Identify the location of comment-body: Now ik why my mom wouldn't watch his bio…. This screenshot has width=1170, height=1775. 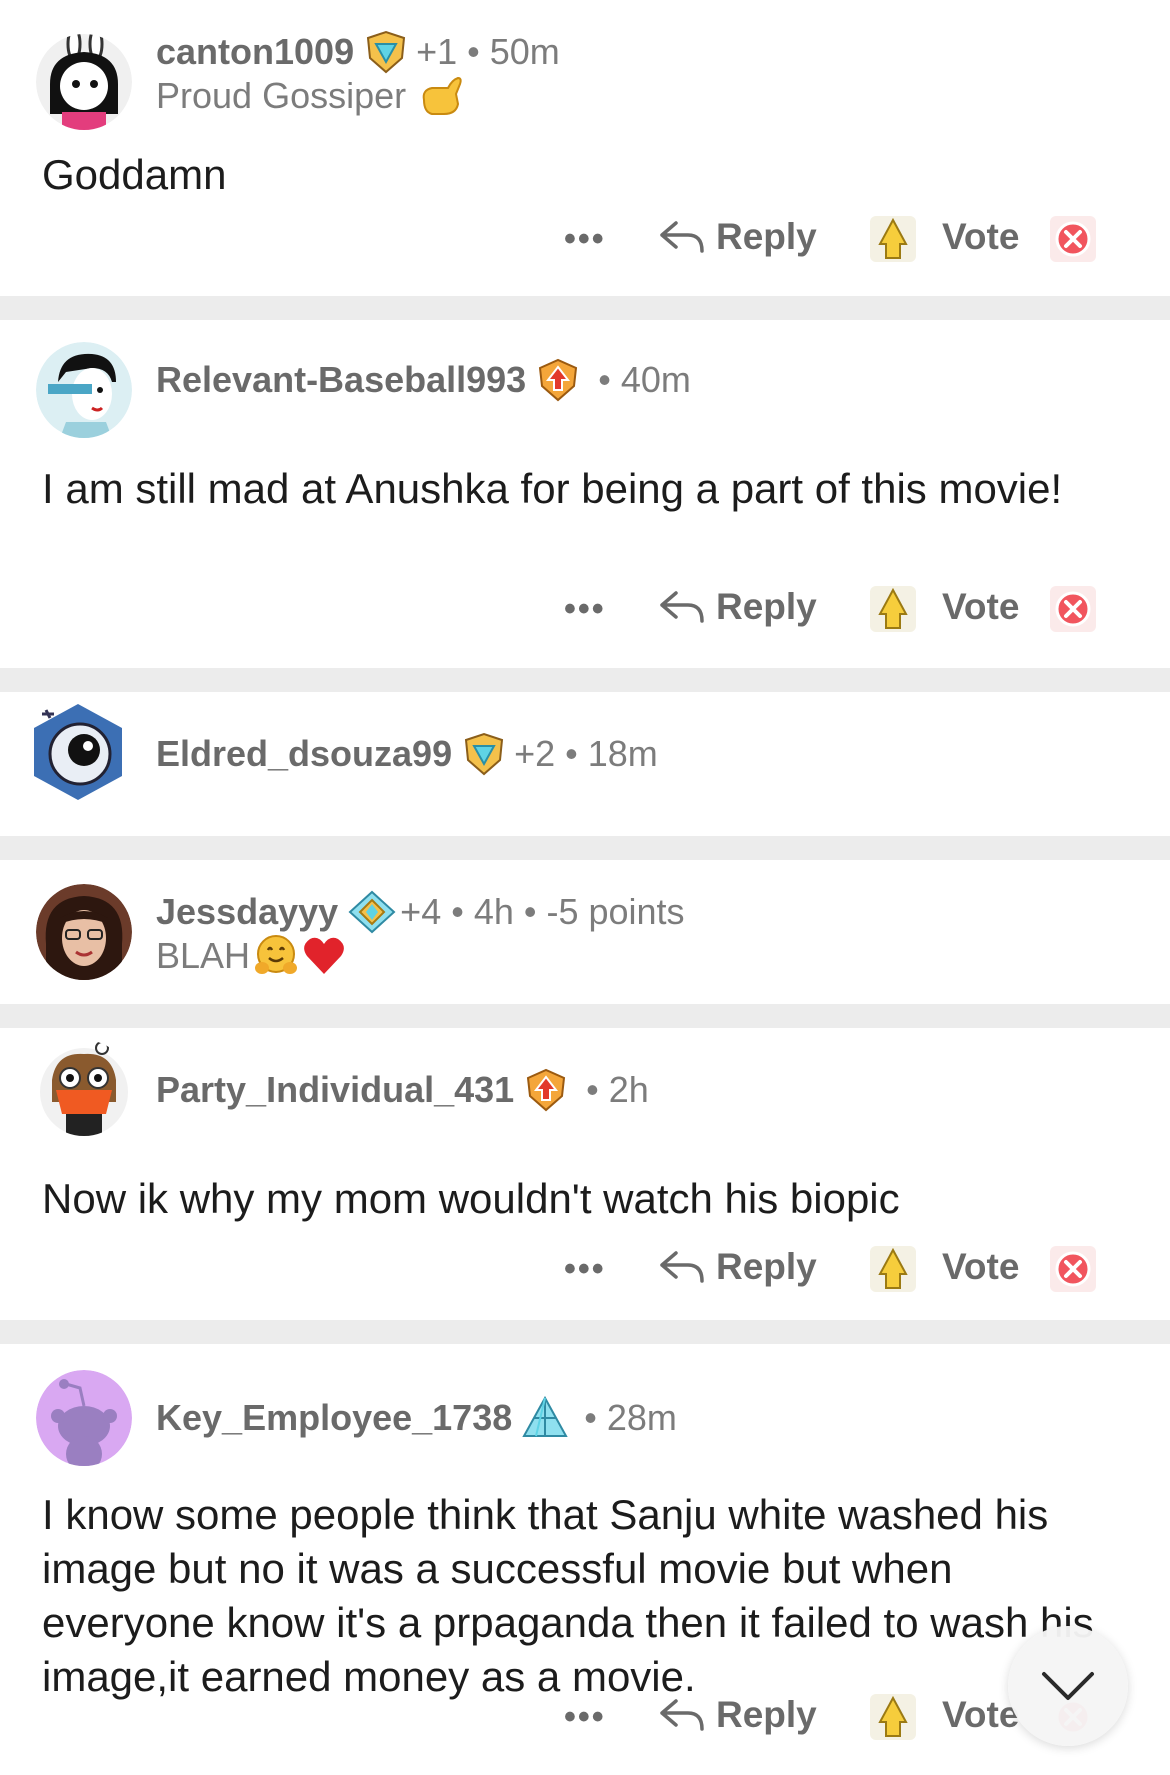
(471, 1198).